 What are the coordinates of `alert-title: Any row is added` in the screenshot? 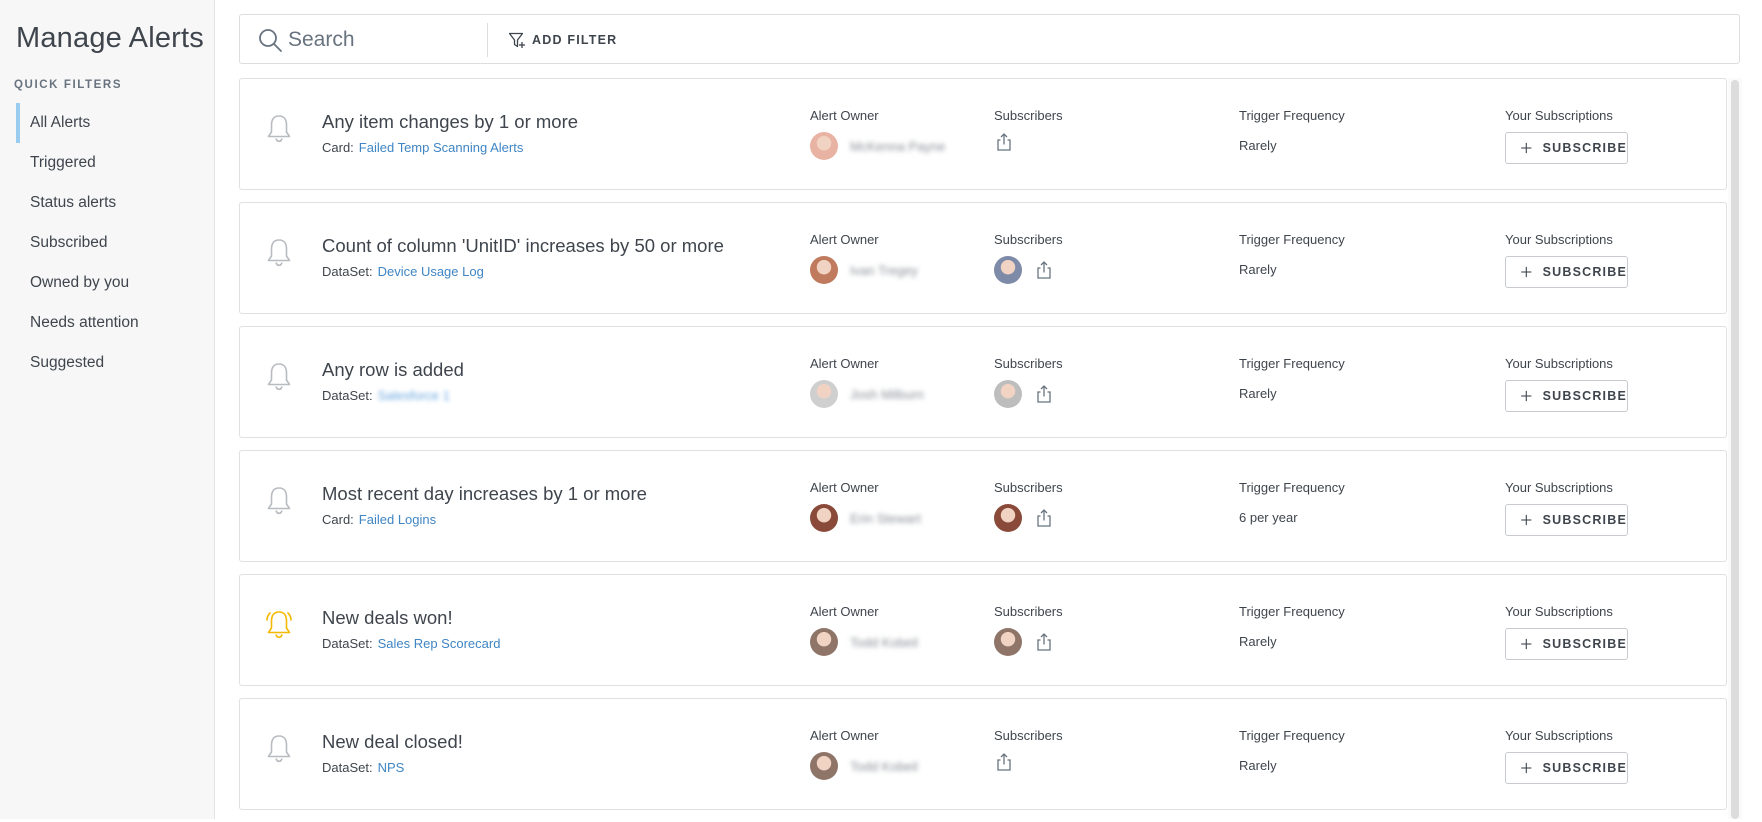 It's located at (393, 370).